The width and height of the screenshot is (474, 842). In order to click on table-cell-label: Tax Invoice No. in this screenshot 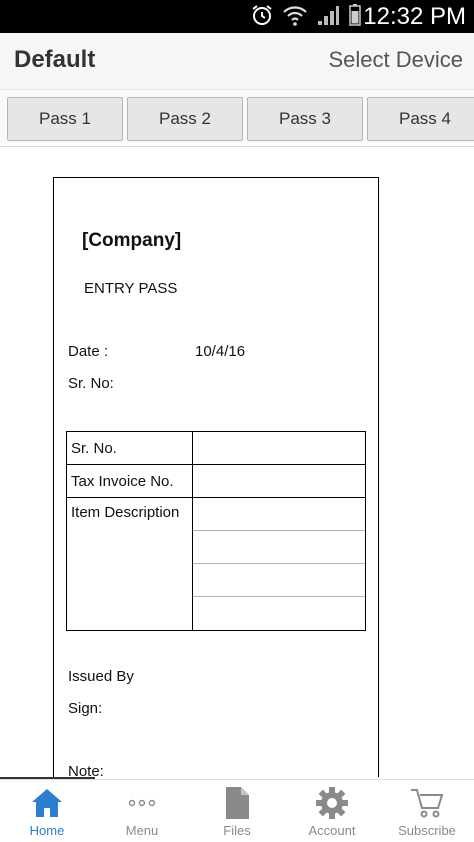, I will do `click(129, 481)`.